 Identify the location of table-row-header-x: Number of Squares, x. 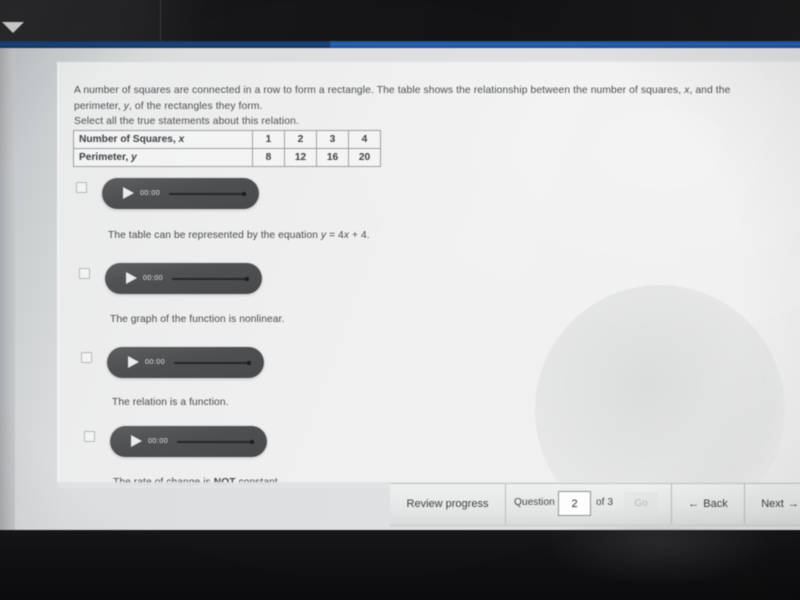
(163, 139).